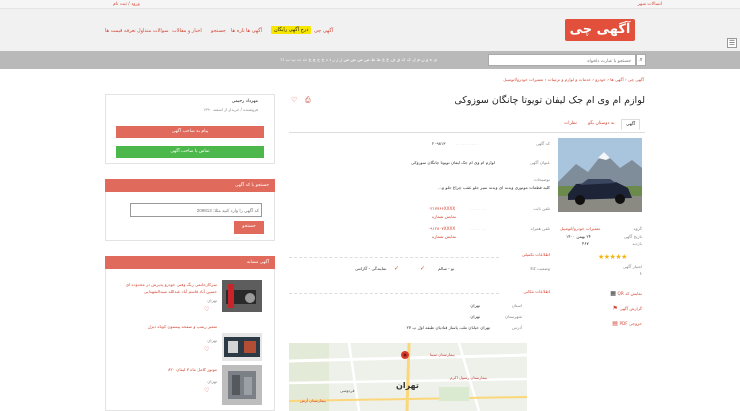 This screenshot has height=411, width=740. I want to click on login-register-link: ورود / ثبت نام, so click(126, 4).